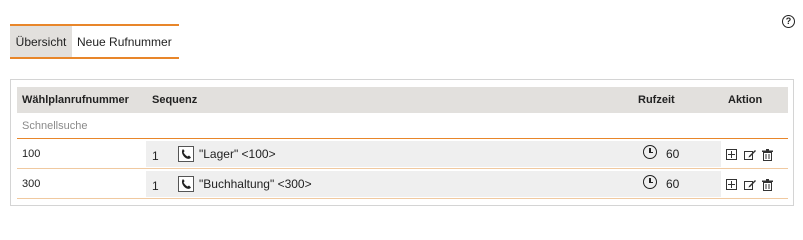 This screenshot has height=240, width=803. What do you see at coordinates (124, 41) in the screenshot?
I see `tab-new-number: Neue Rufnummer` at bounding box center [124, 41].